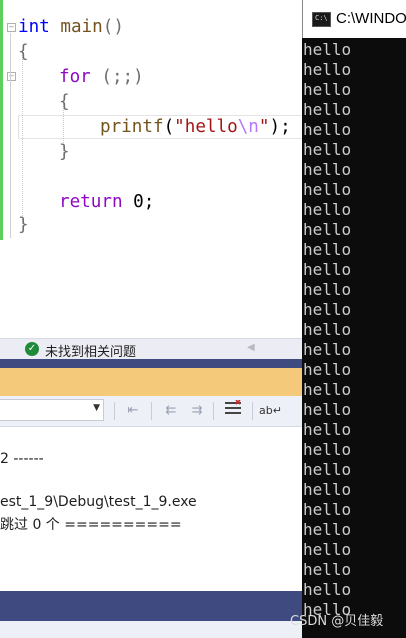 The image size is (406, 638). I want to click on outline-line, so click(10, 135).